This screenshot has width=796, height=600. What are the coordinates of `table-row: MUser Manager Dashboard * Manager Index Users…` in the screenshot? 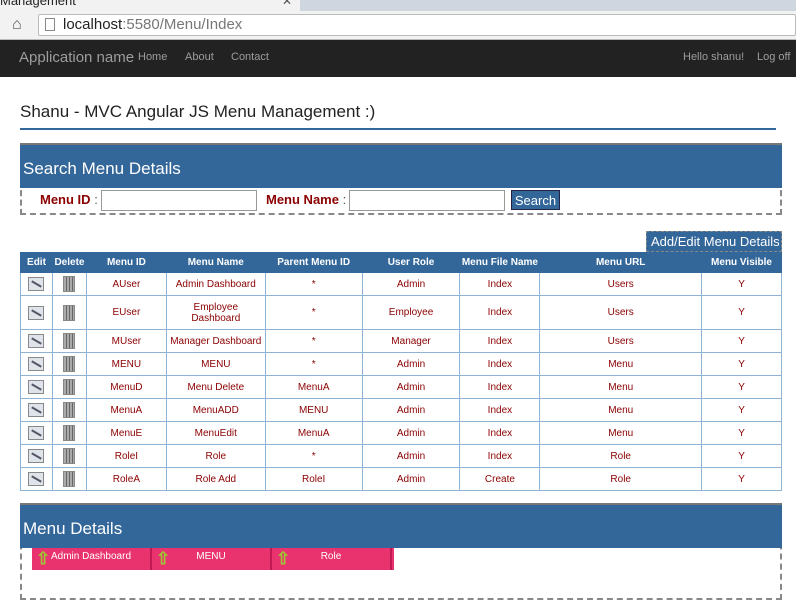 It's located at (401, 341).